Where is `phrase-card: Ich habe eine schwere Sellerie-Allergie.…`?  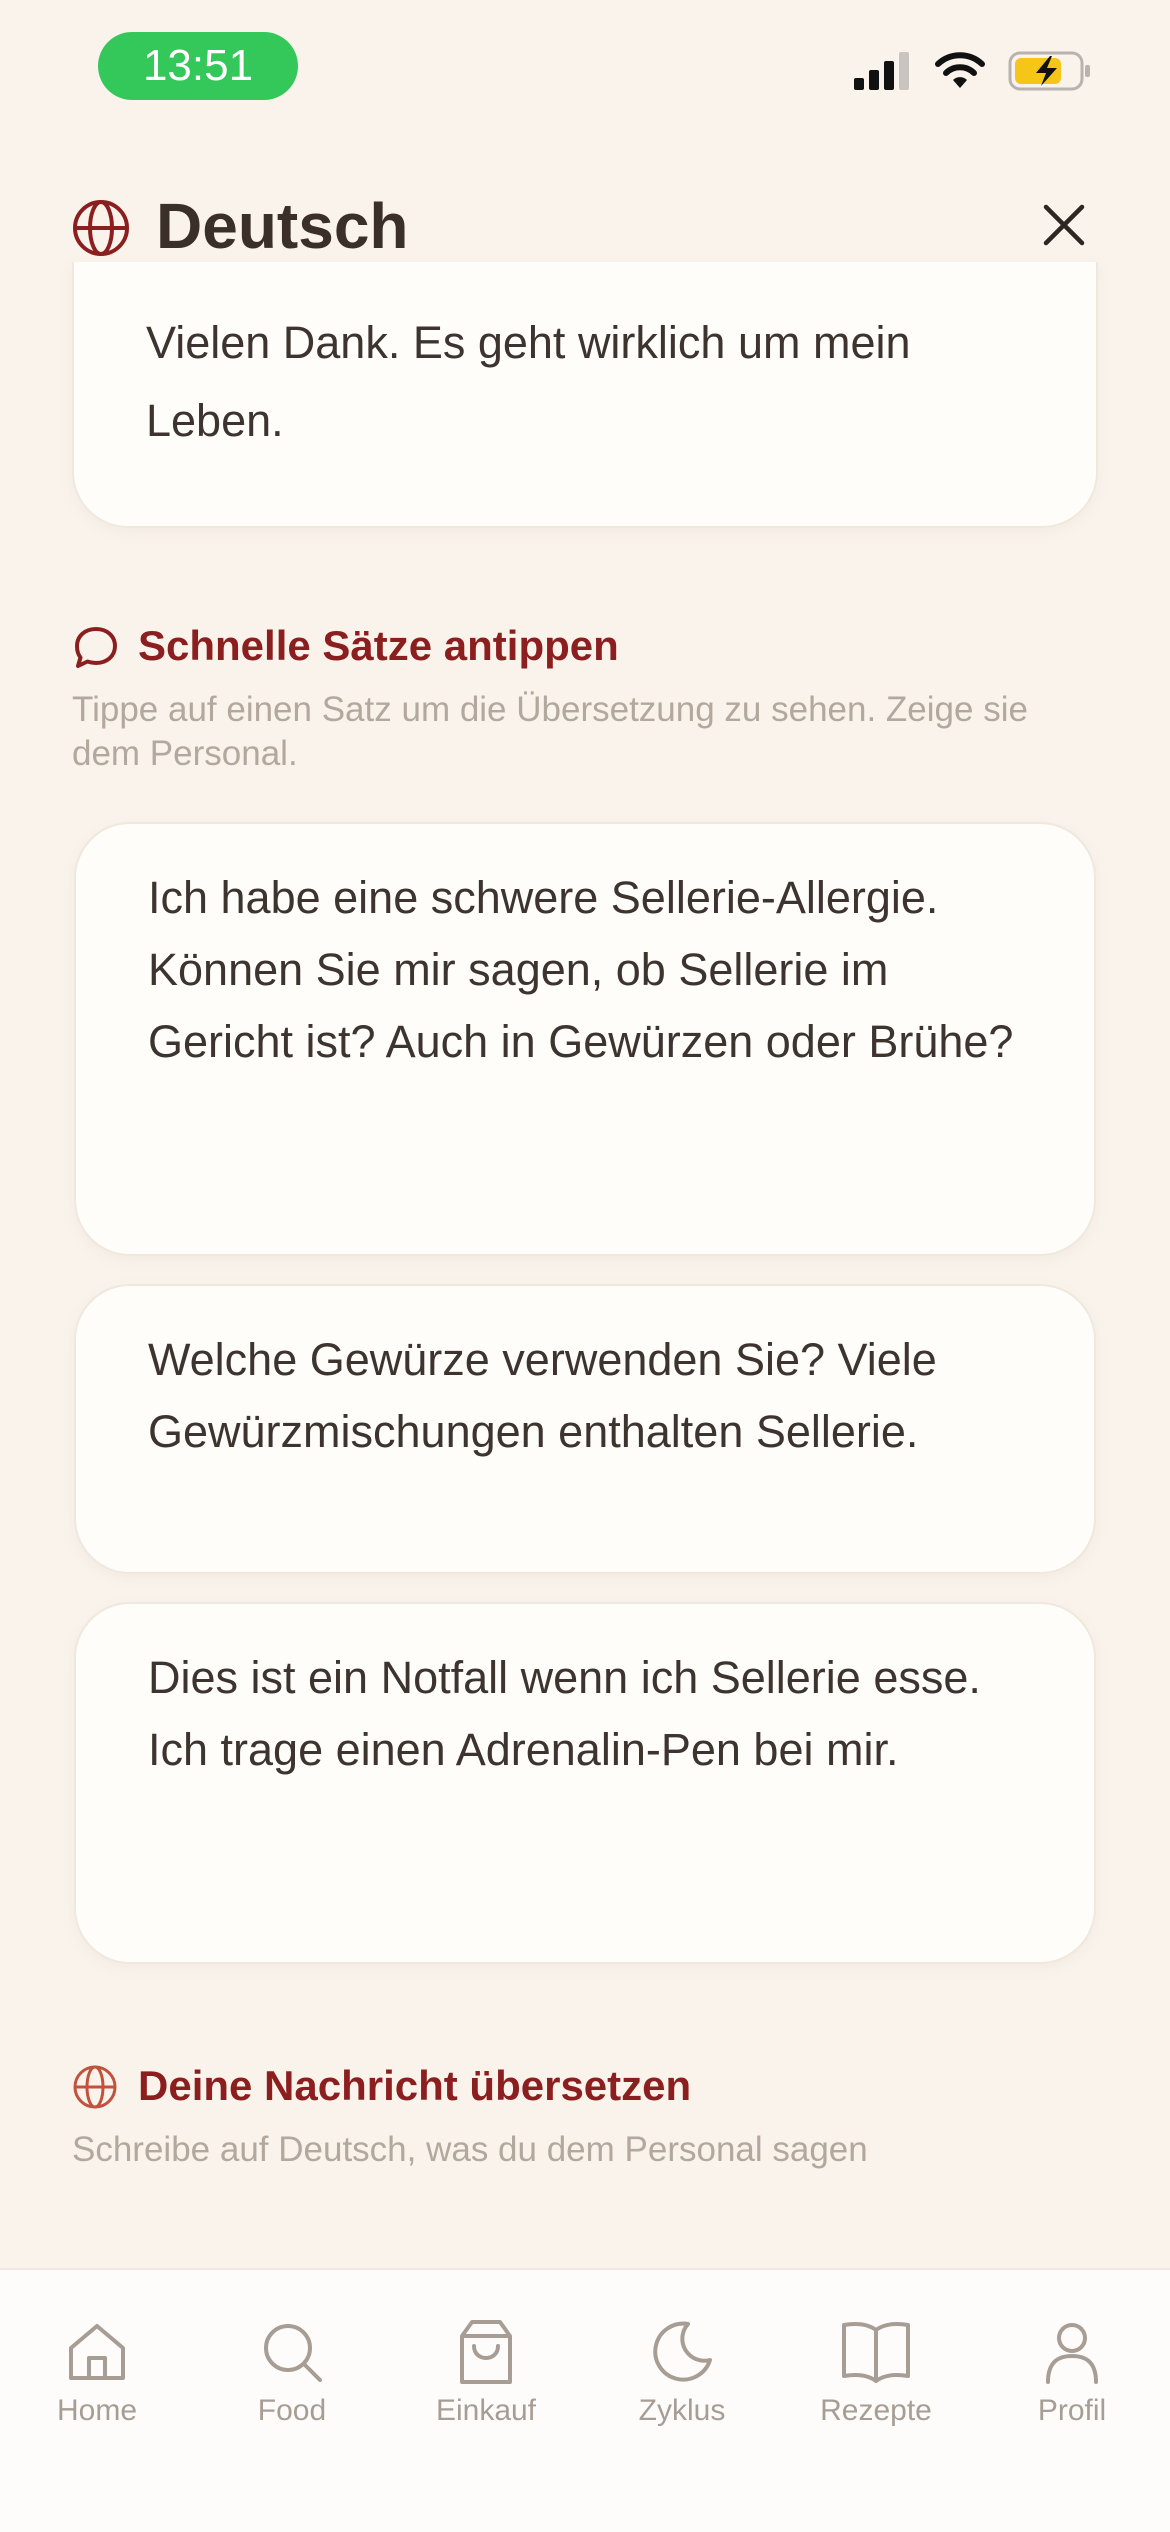
phrase-card: Ich habe eine schwere Sellerie-Allergie.… is located at coordinates (585, 1039).